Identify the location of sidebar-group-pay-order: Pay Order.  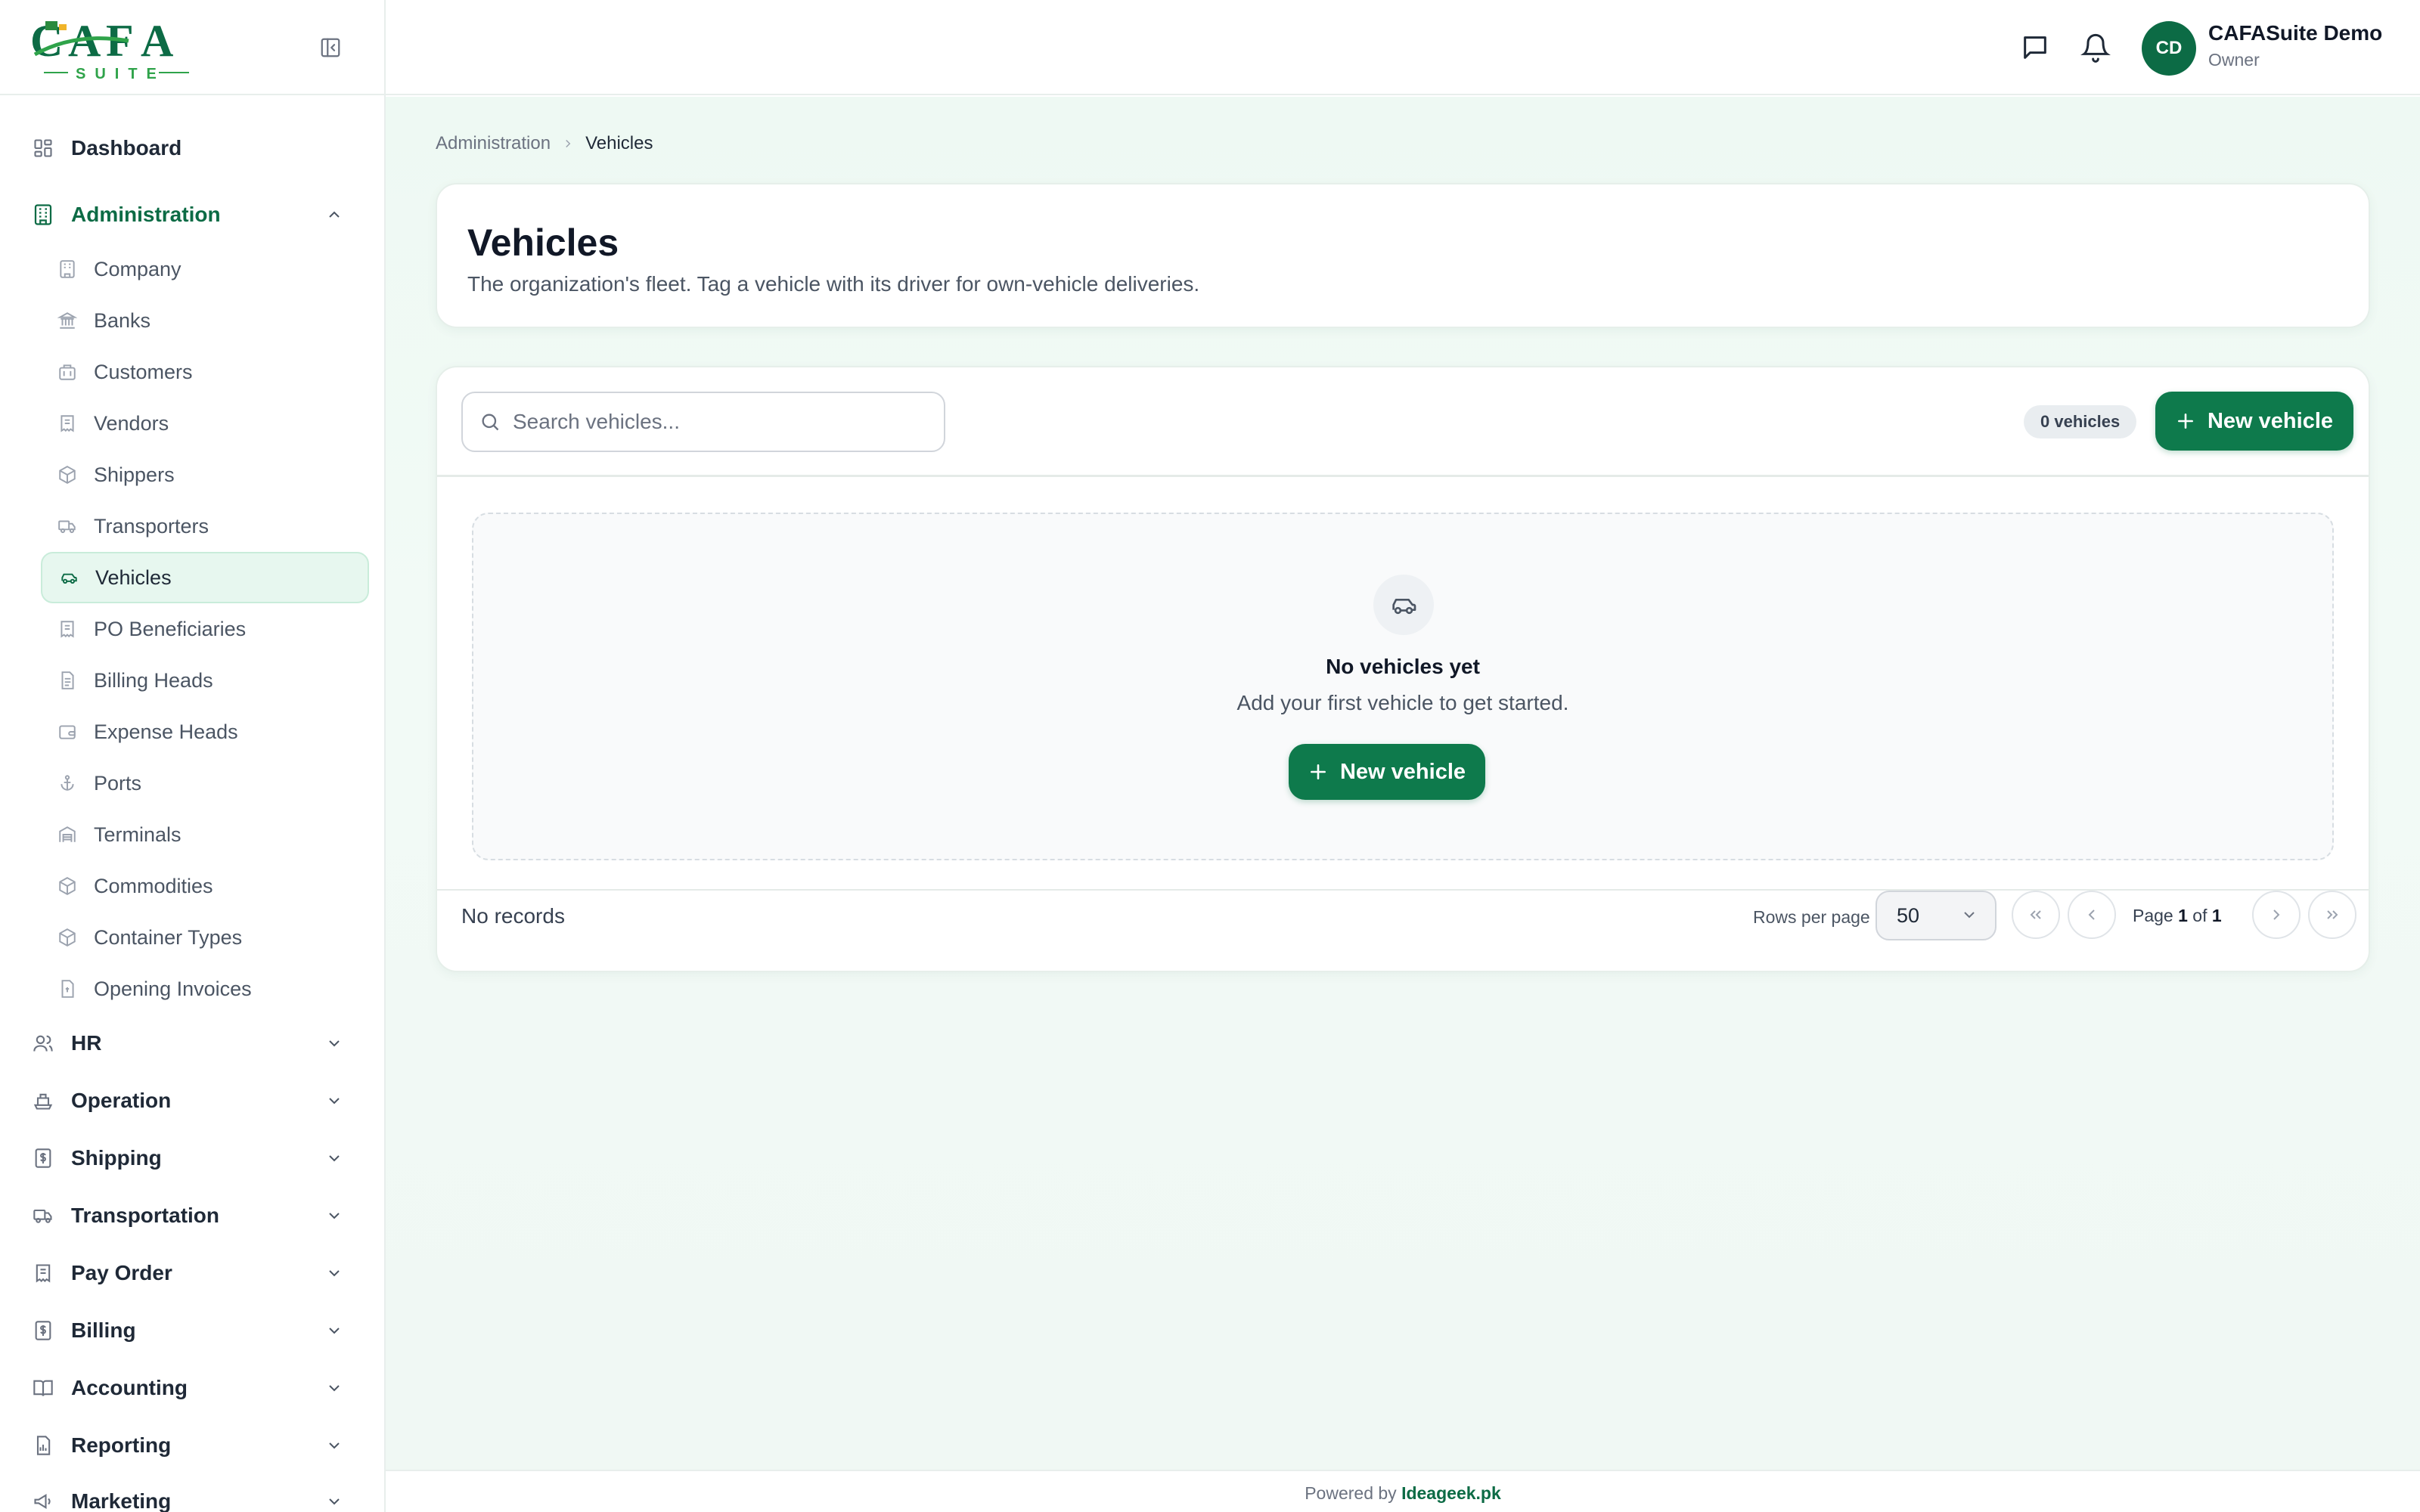
(192, 1273).